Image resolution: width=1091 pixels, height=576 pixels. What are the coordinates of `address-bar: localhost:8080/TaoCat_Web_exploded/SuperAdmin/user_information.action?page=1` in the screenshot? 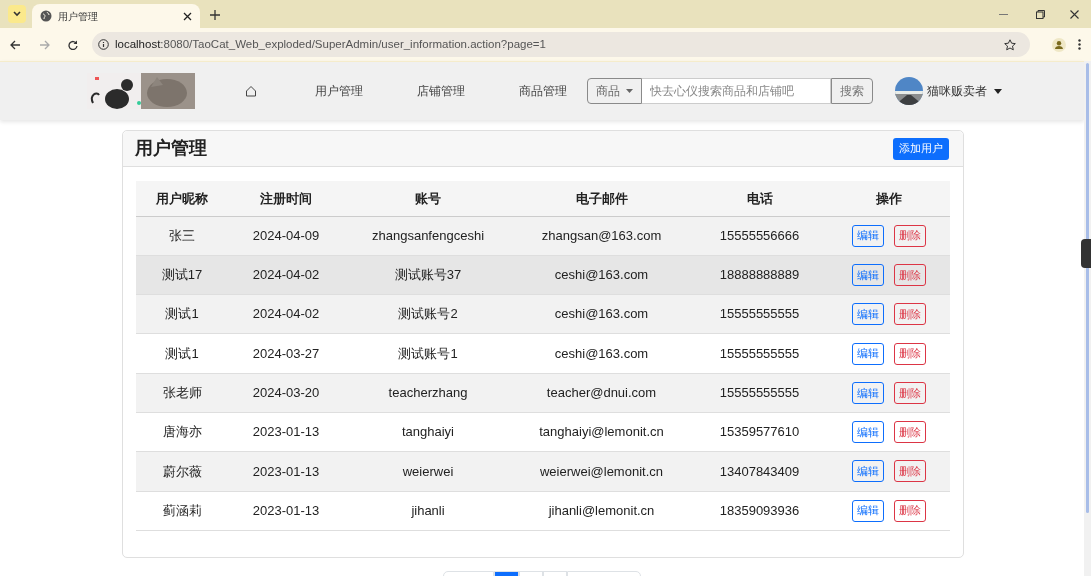 It's located at (561, 44).